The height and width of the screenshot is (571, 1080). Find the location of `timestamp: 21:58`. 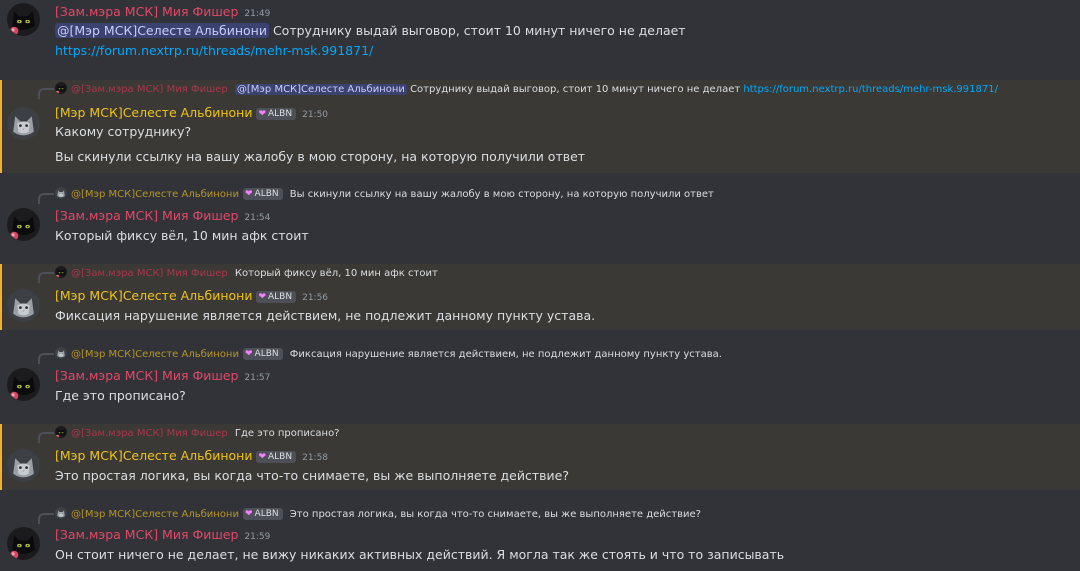

timestamp: 21:58 is located at coordinates (315, 458).